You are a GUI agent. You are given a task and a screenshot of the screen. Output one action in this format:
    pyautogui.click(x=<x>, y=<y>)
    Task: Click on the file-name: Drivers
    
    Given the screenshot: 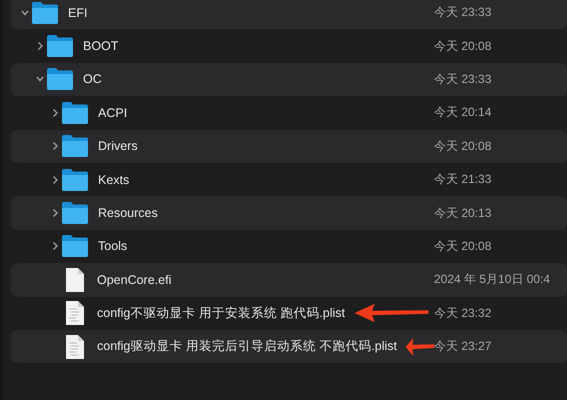 What is the action you would take?
    pyautogui.click(x=118, y=146)
    